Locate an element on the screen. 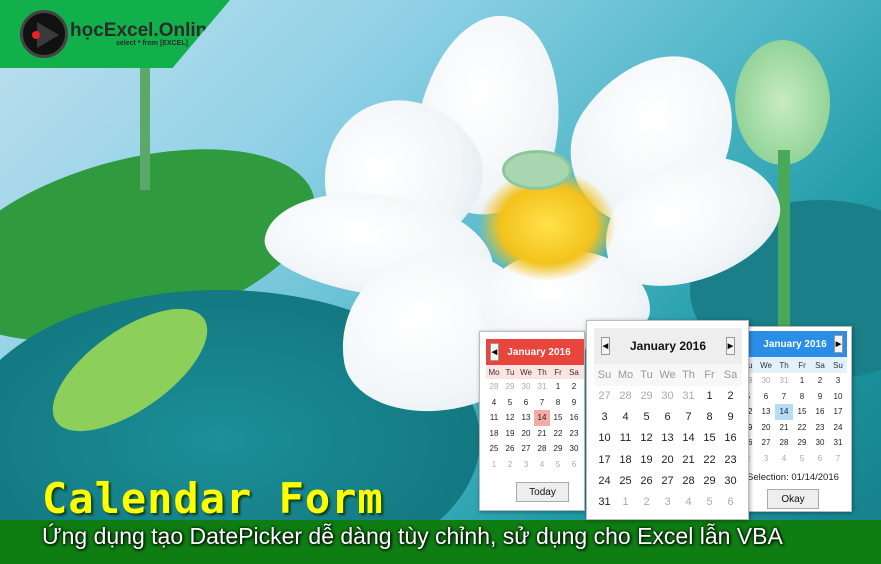  today-button: Today is located at coordinates (542, 492).